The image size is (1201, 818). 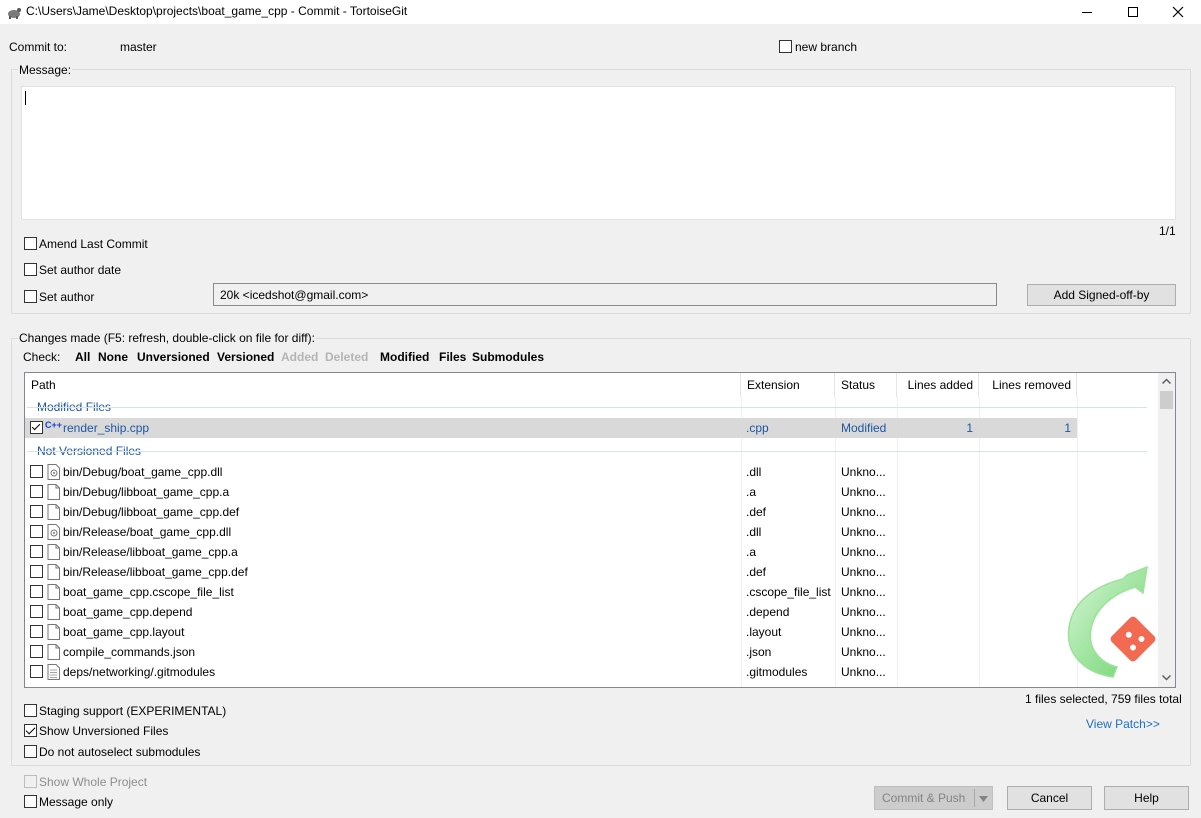 I want to click on chevron-up-icon, so click(x=1166, y=381).